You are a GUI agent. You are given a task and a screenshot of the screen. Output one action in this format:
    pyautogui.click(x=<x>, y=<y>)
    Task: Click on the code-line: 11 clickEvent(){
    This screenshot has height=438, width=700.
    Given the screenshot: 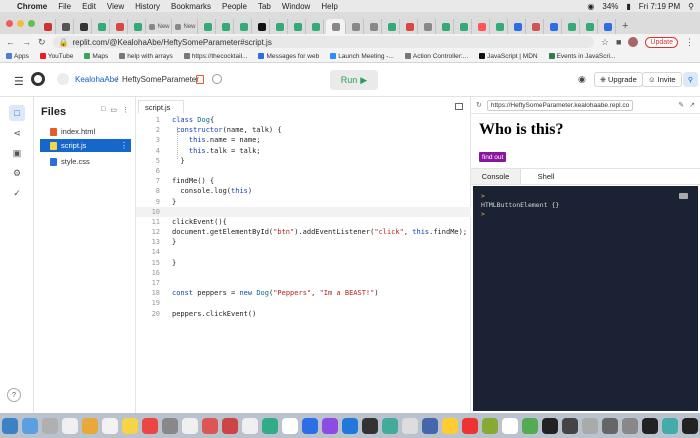 What is the action you would take?
    pyautogui.click(x=303, y=222)
    